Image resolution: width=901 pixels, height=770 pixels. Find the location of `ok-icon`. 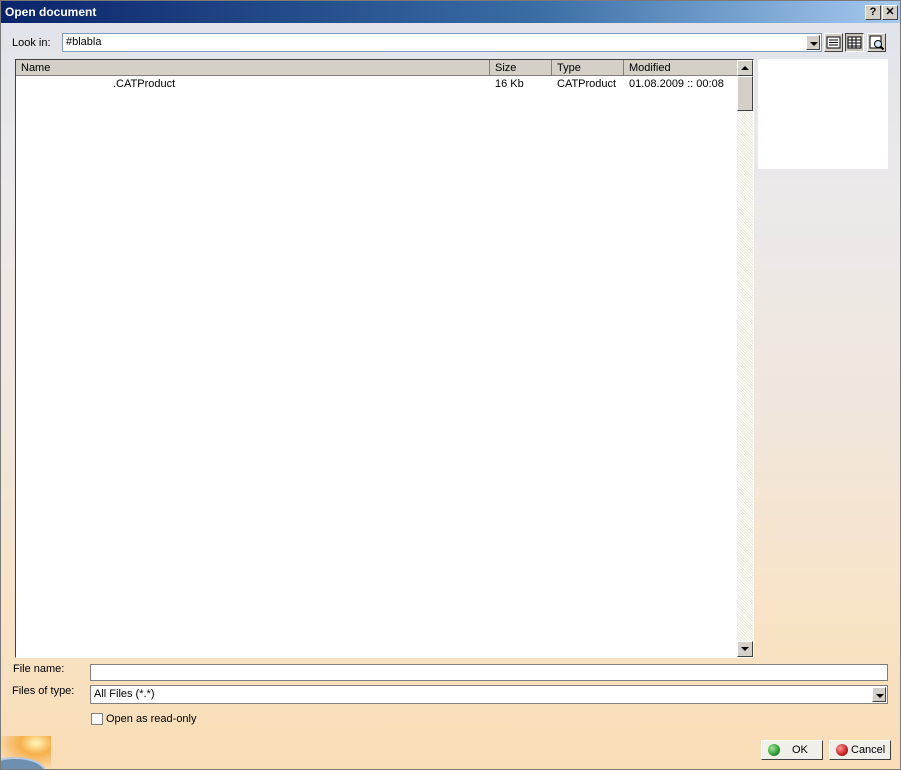

ok-icon is located at coordinates (774, 750).